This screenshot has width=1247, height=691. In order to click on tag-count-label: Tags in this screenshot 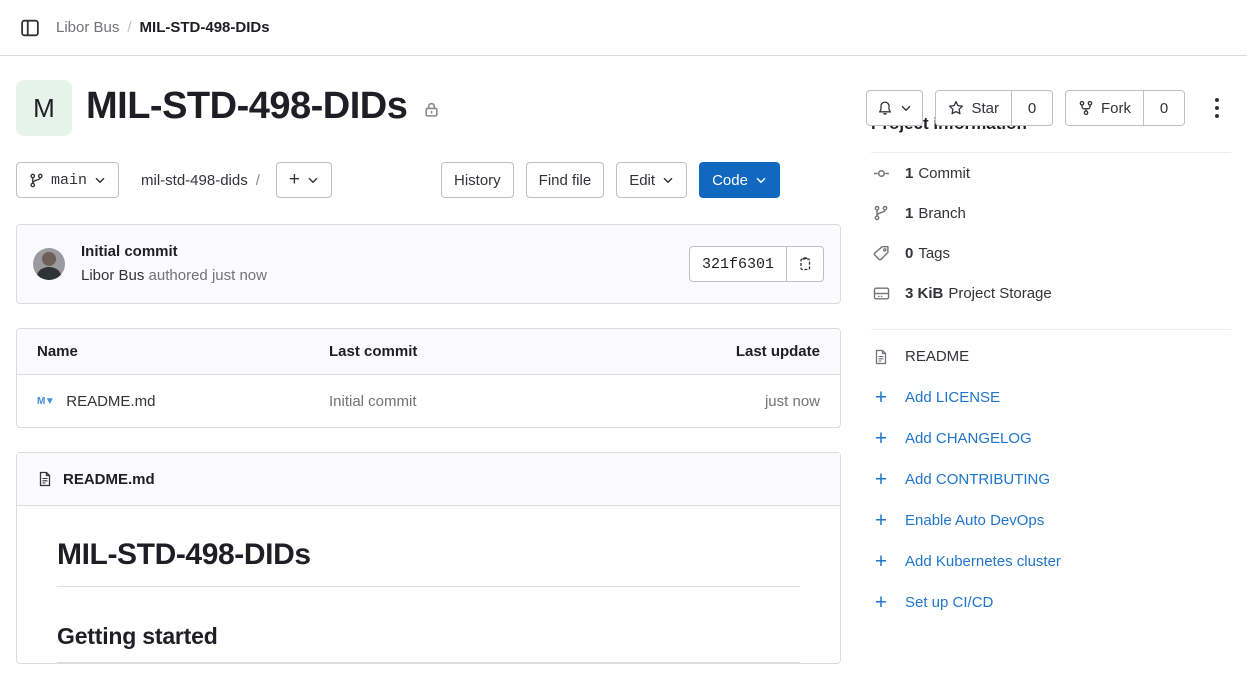, I will do `click(934, 253)`.